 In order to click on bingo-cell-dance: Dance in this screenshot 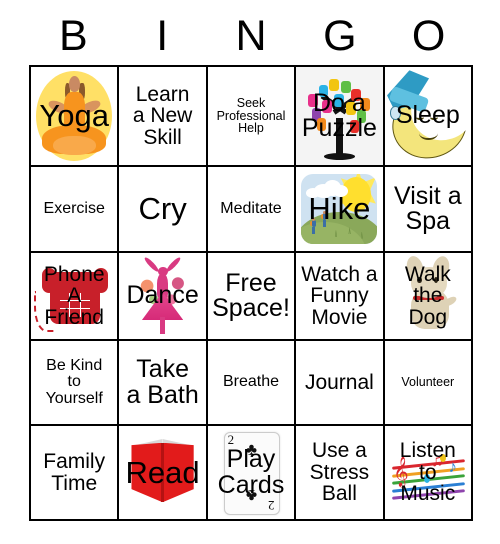, I will do `click(163, 297)`.